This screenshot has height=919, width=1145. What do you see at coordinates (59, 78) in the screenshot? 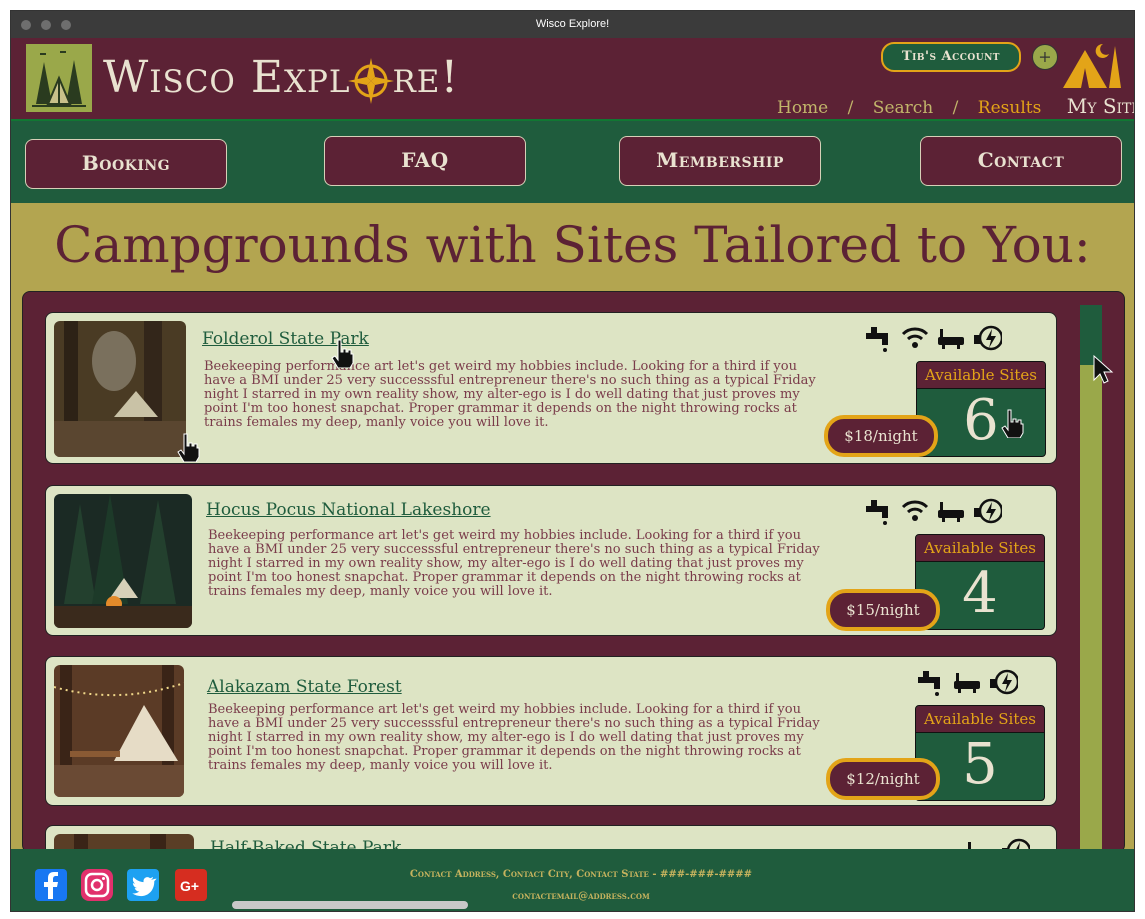
I see `logo-forest-tent-icon` at bounding box center [59, 78].